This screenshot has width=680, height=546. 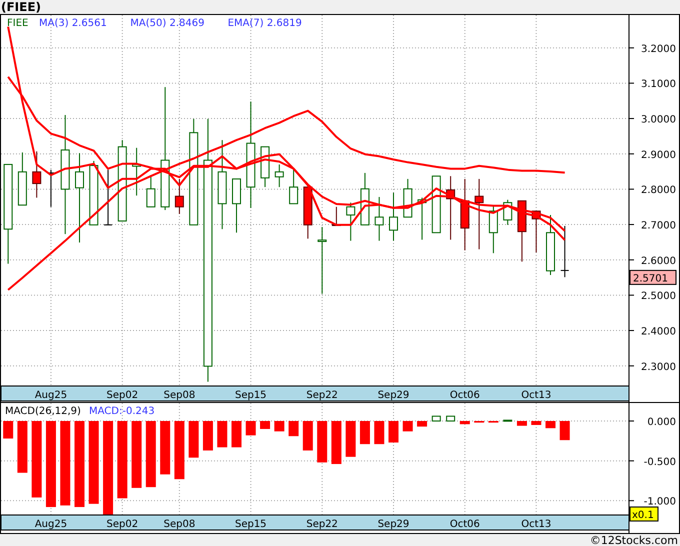 What do you see at coordinates (660, 502) in the screenshot?
I see `axis-label: -1.000` at bounding box center [660, 502].